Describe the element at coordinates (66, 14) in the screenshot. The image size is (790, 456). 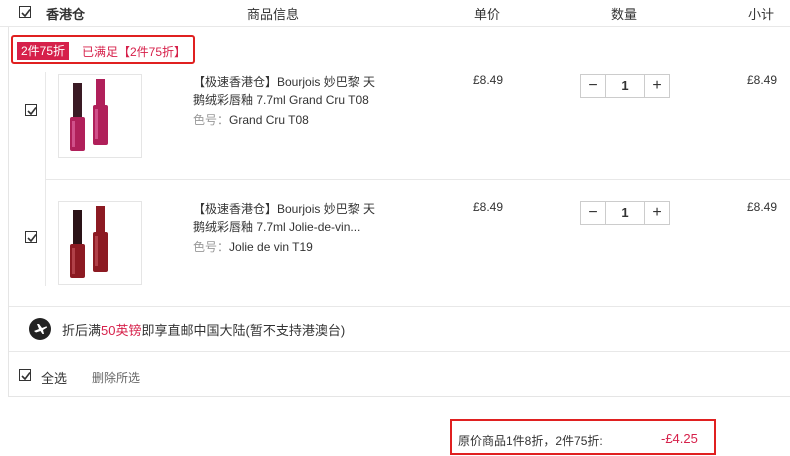
I see `store-name: 香港仓` at that location.